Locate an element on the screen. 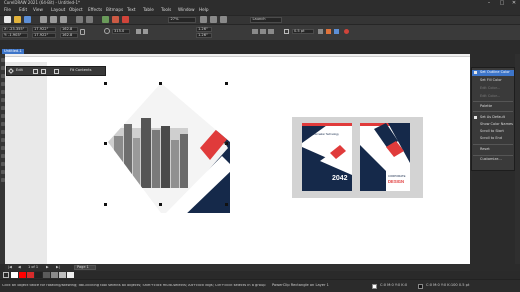 This screenshot has width=520, height=292. ctx-scroll-to-start: Scroll to Start is located at coordinates (492, 131).